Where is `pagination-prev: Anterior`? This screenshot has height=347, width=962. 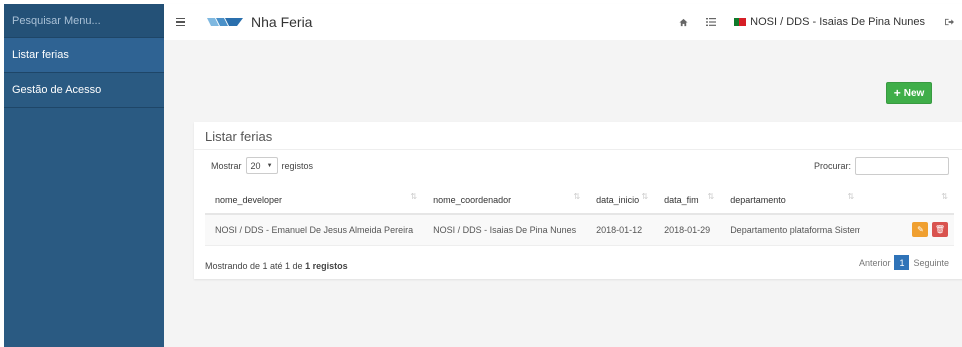
pagination-prev: Anterior is located at coordinates (875, 263).